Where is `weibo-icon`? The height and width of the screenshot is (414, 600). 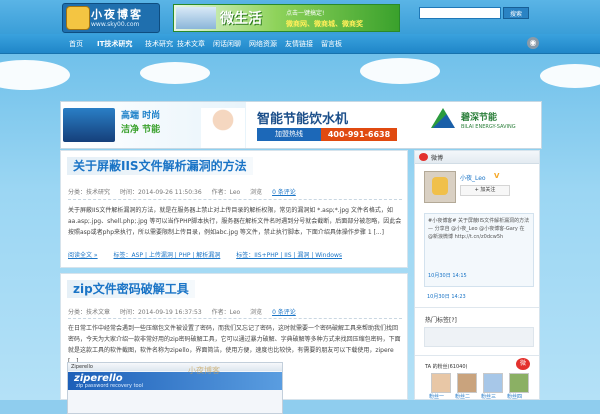
weibo-icon is located at coordinates (423, 157).